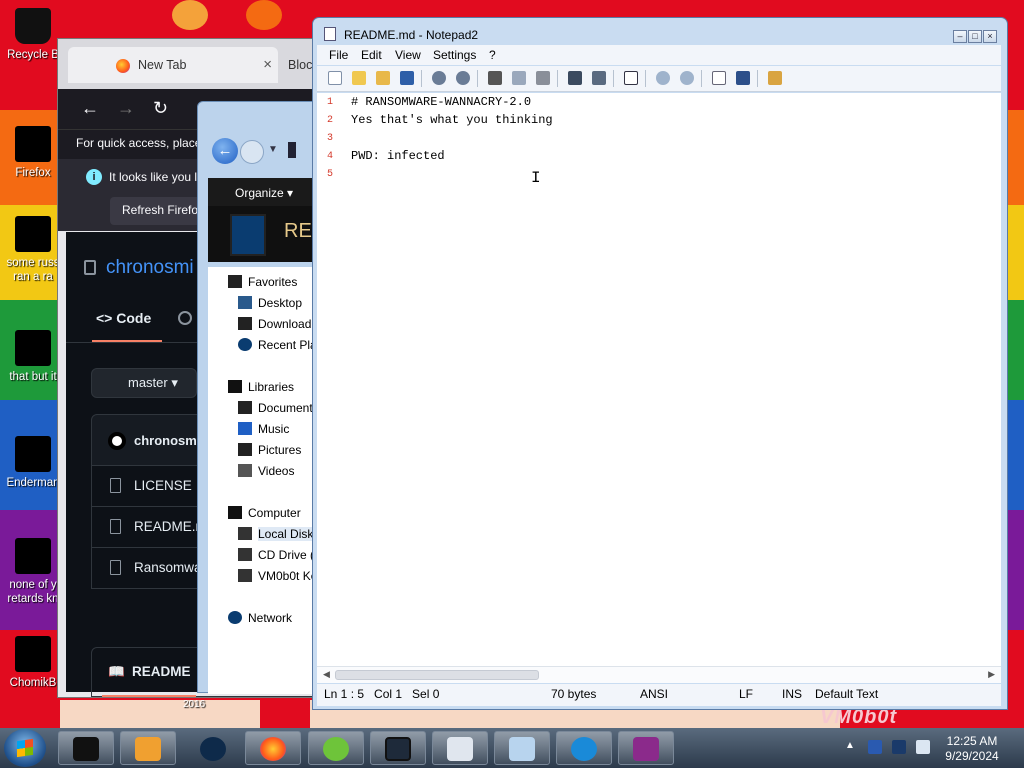  I want to click on screen-icon, so click(398, 749).